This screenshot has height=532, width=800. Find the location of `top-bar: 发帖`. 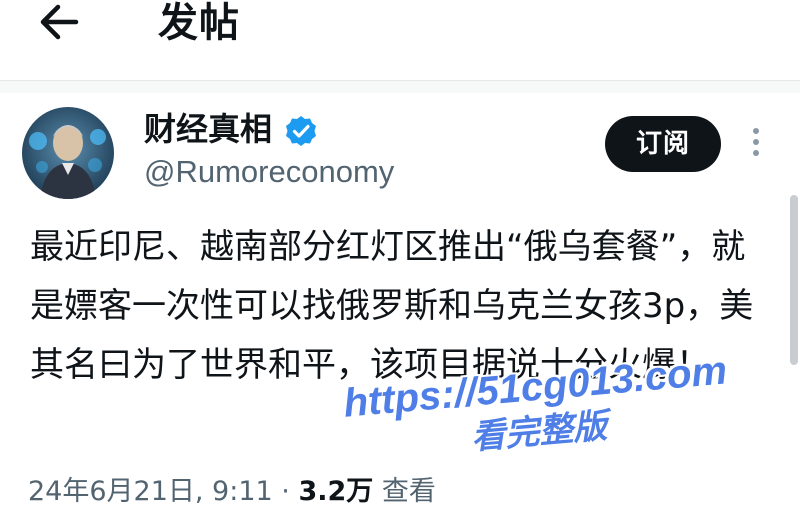

top-bar: 发帖 is located at coordinates (400, 35).